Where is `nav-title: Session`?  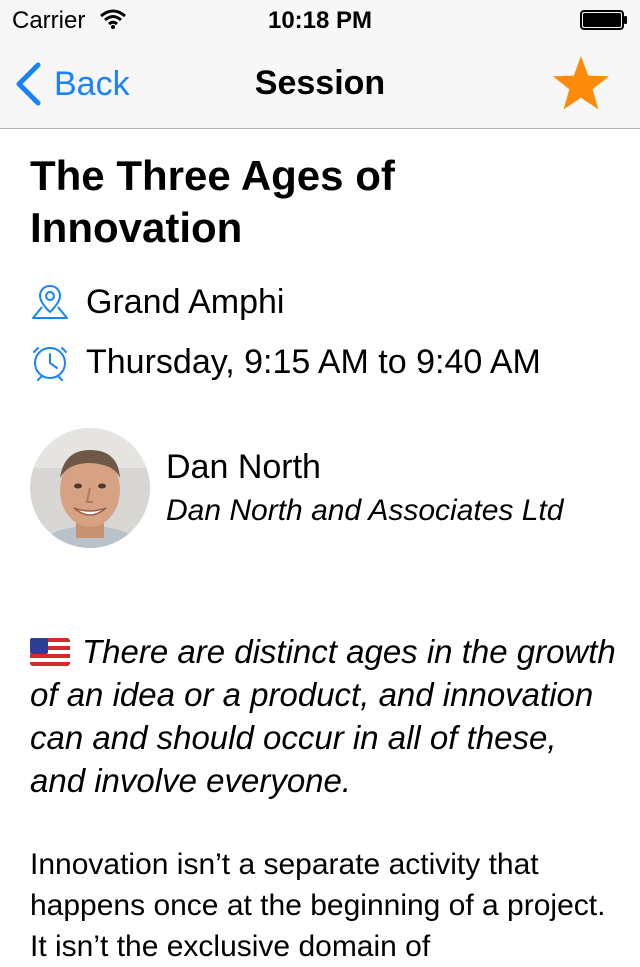
nav-title: Session is located at coordinates (320, 83).